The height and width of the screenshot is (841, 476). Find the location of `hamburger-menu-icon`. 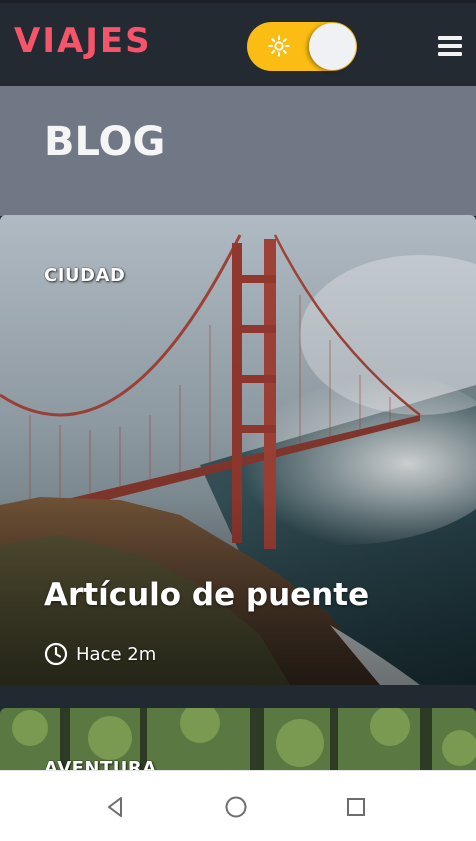

hamburger-menu-icon is located at coordinates (450, 46).